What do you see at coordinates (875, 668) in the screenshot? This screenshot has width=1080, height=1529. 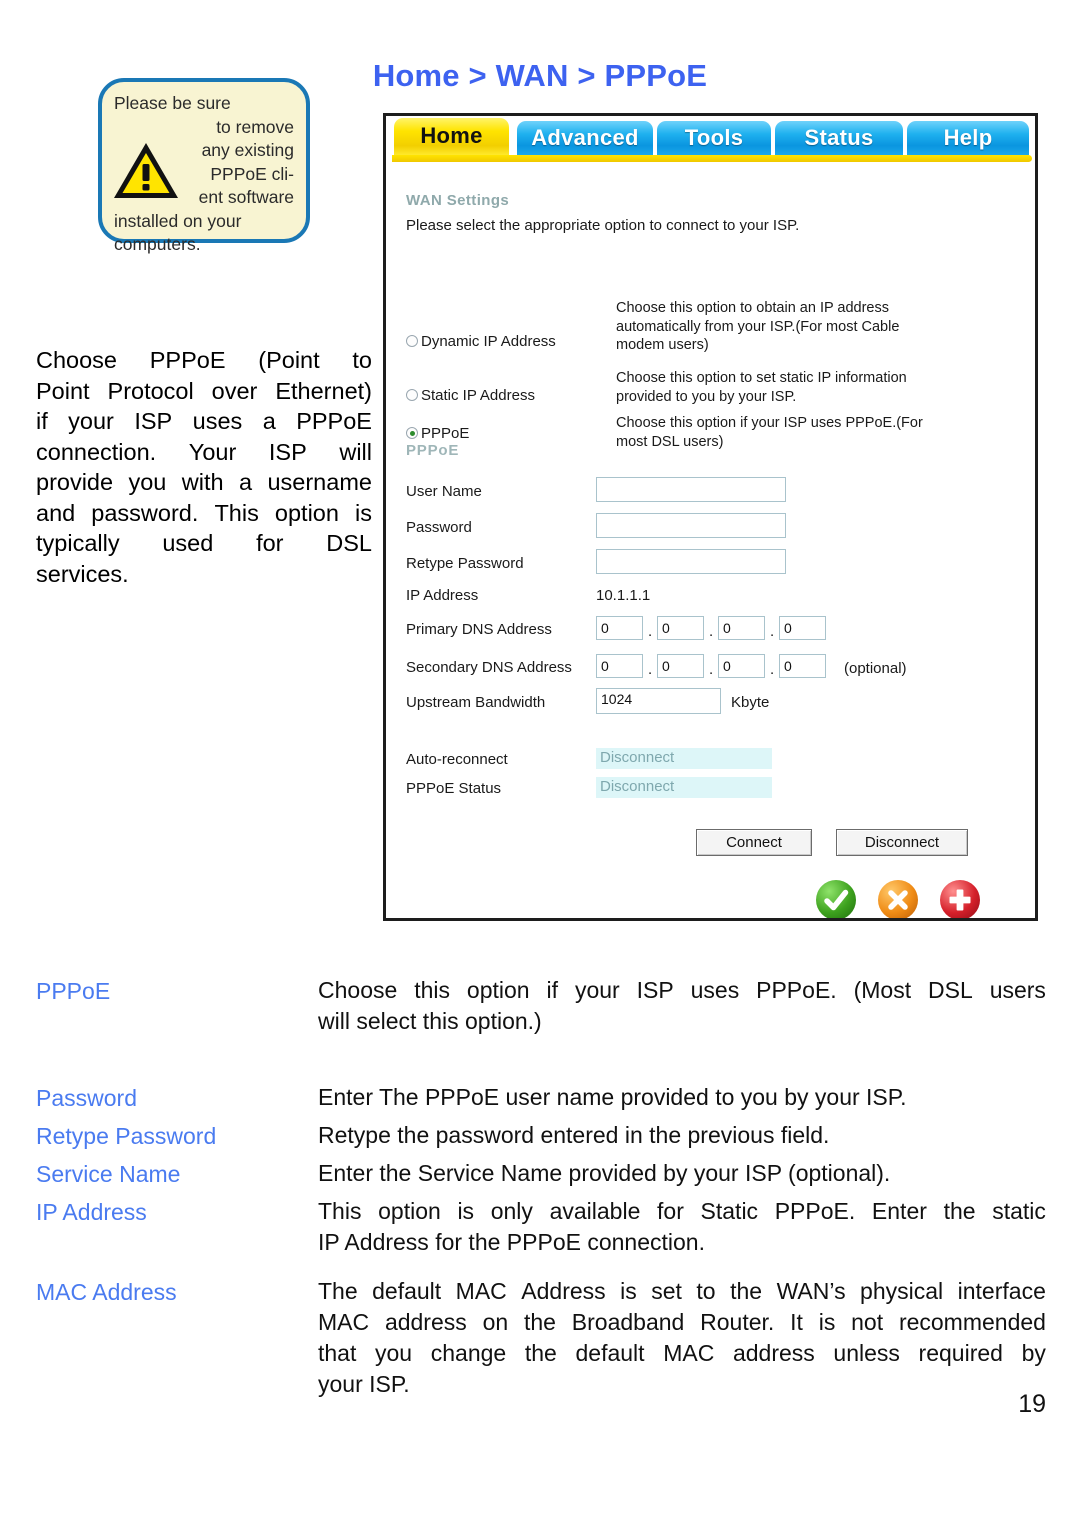 I see `secondary-dns-optional-note: (optional)` at bounding box center [875, 668].